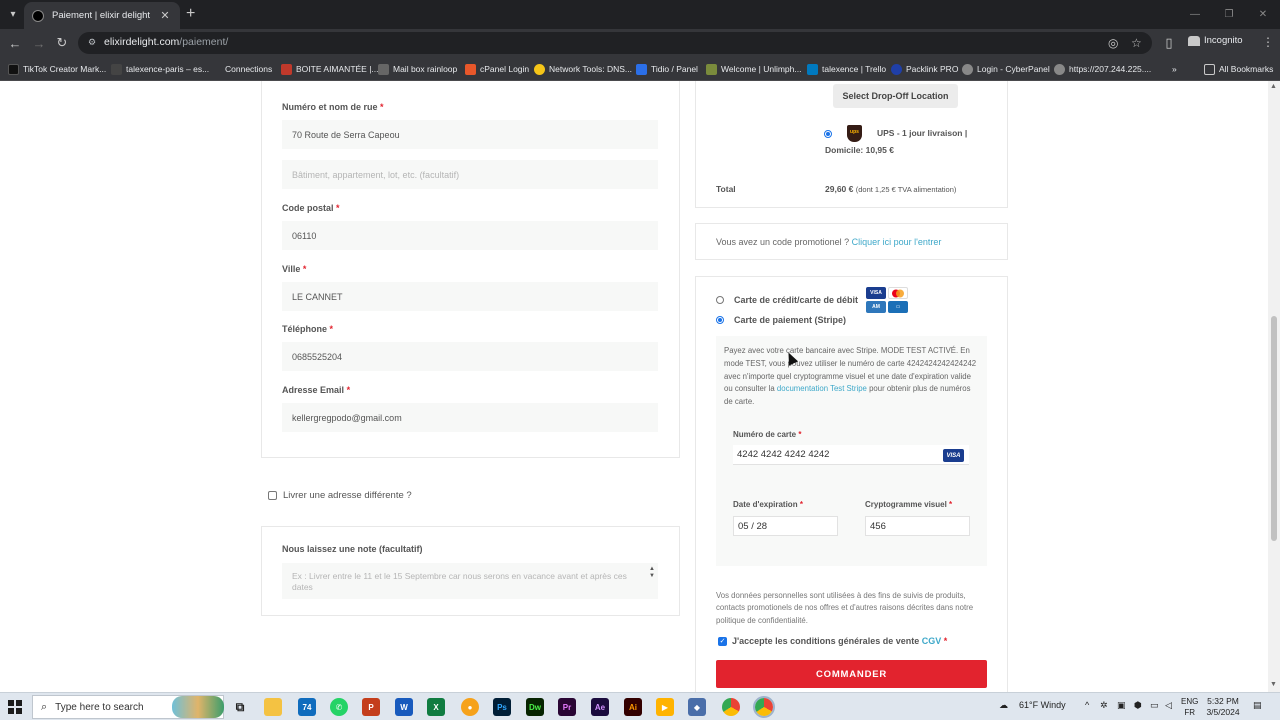  What do you see at coordinates (1229, 14) in the screenshot?
I see `restore-icon: ❐` at bounding box center [1229, 14].